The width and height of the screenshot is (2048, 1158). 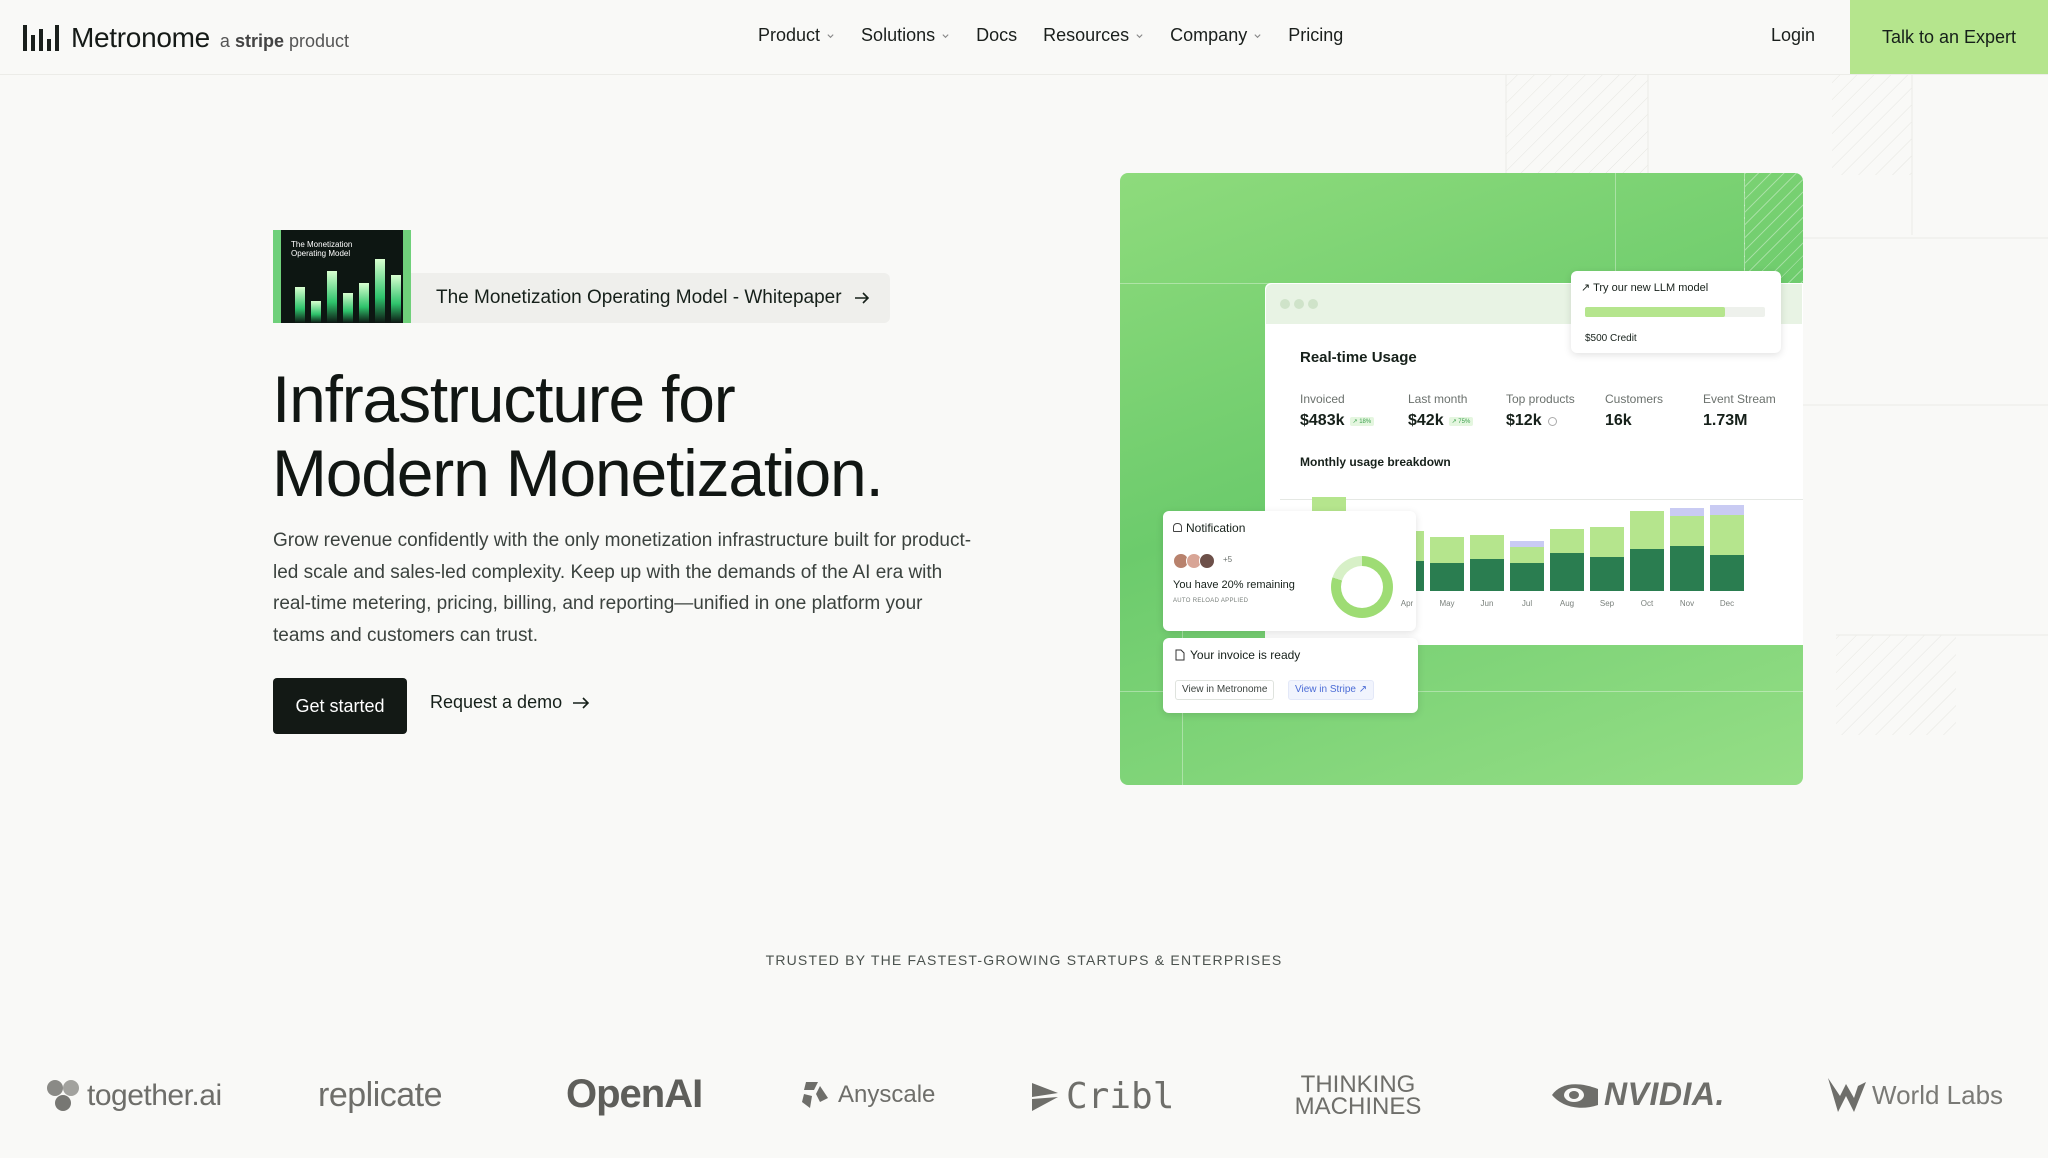 What do you see at coordinates (1228, 559) in the screenshot?
I see `avatar-extra-count: +5` at bounding box center [1228, 559].